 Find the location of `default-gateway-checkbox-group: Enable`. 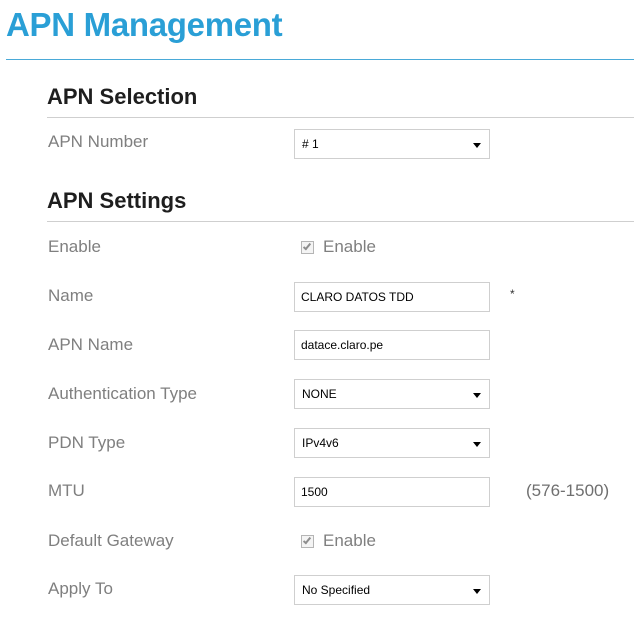

default-gateway-checkbox-group: Enable is located at coordinates (338, 541).